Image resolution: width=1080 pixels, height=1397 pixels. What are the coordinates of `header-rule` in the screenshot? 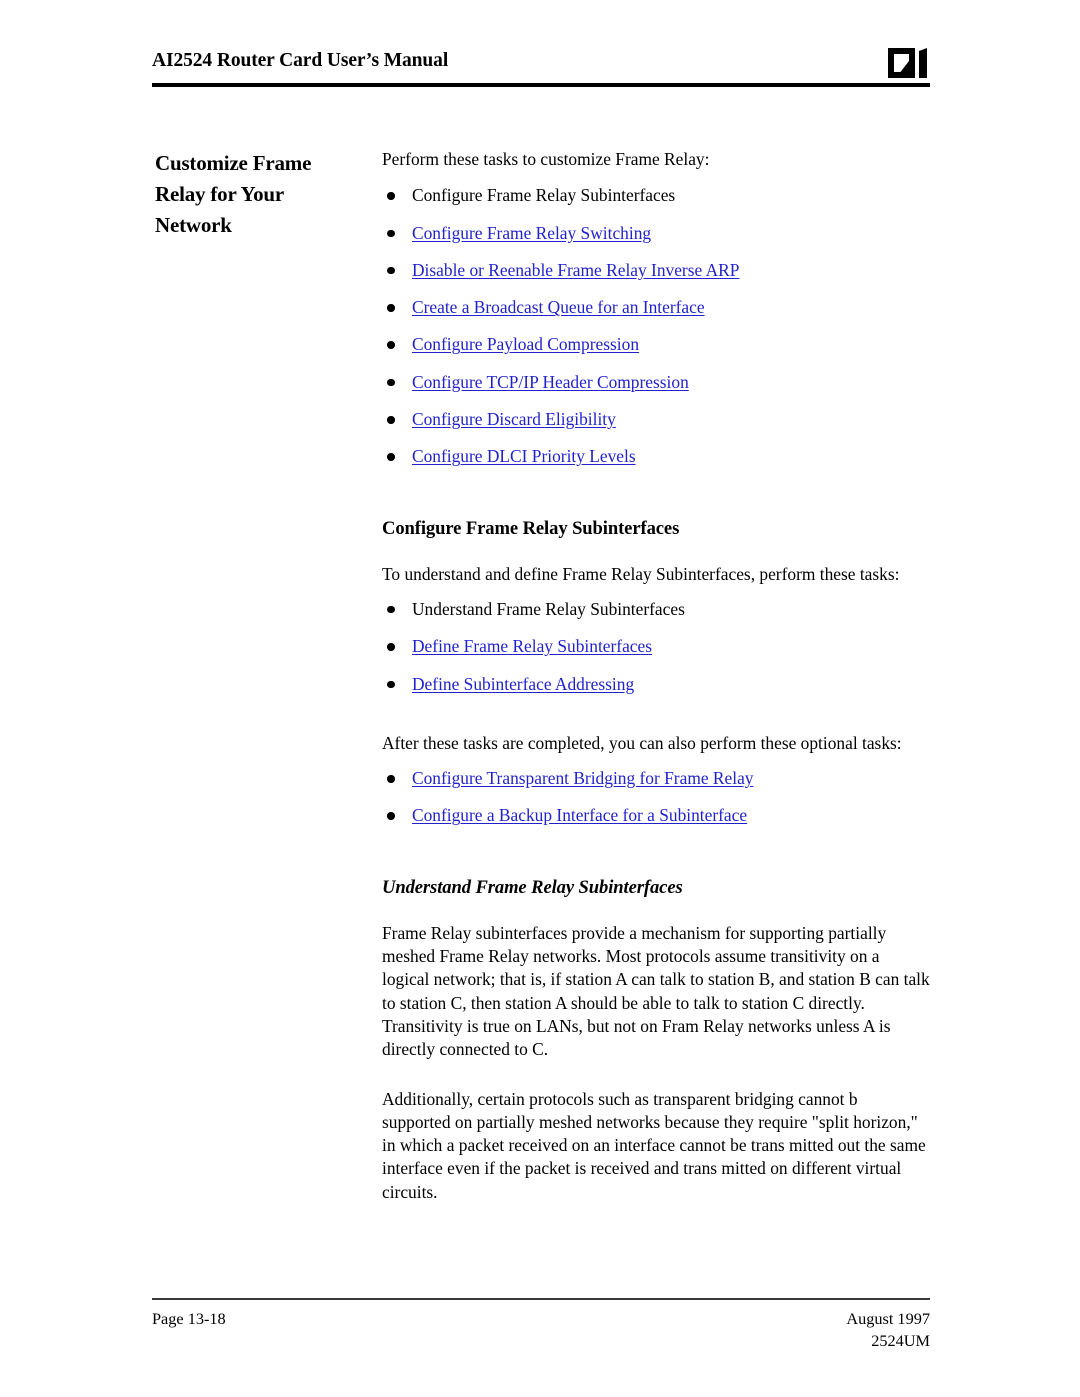 It's located at (541, 85).